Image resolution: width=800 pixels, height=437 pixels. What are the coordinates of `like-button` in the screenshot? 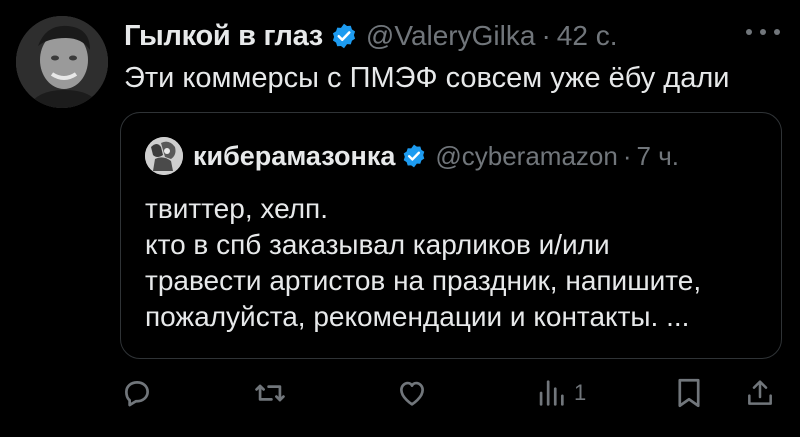 It's located at (412, 393).